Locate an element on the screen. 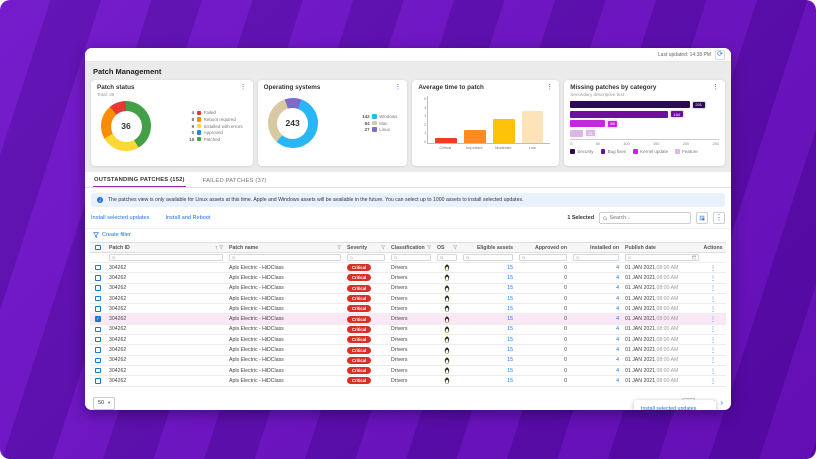 This screenshot has width=816, height=459. column-settings-button is located at coordinates (702, 218).